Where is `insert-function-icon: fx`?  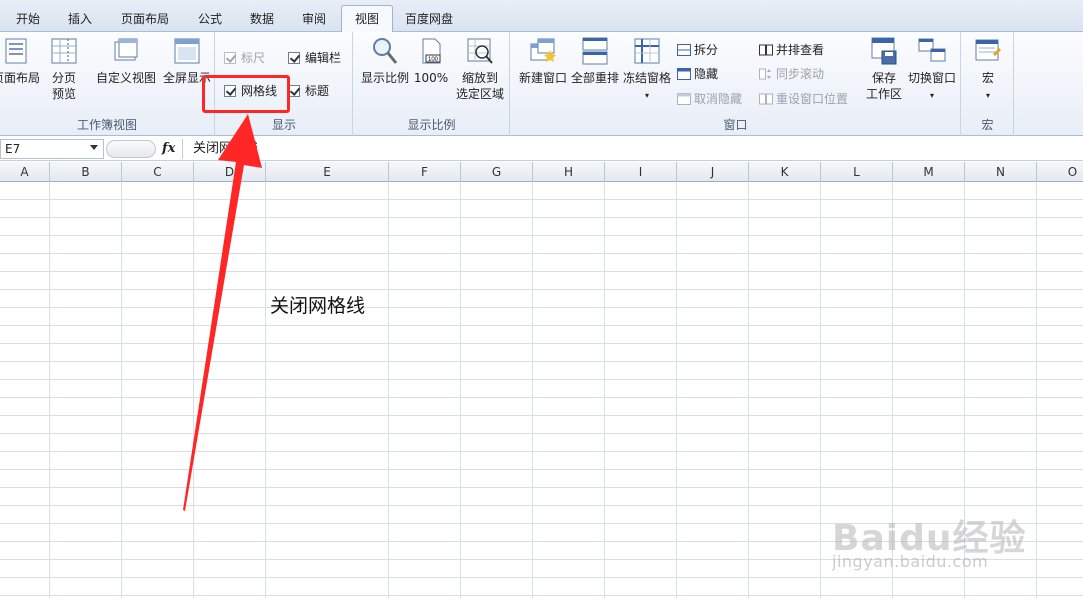 insert-function-icon: fx is located at coordinates (168, 149).